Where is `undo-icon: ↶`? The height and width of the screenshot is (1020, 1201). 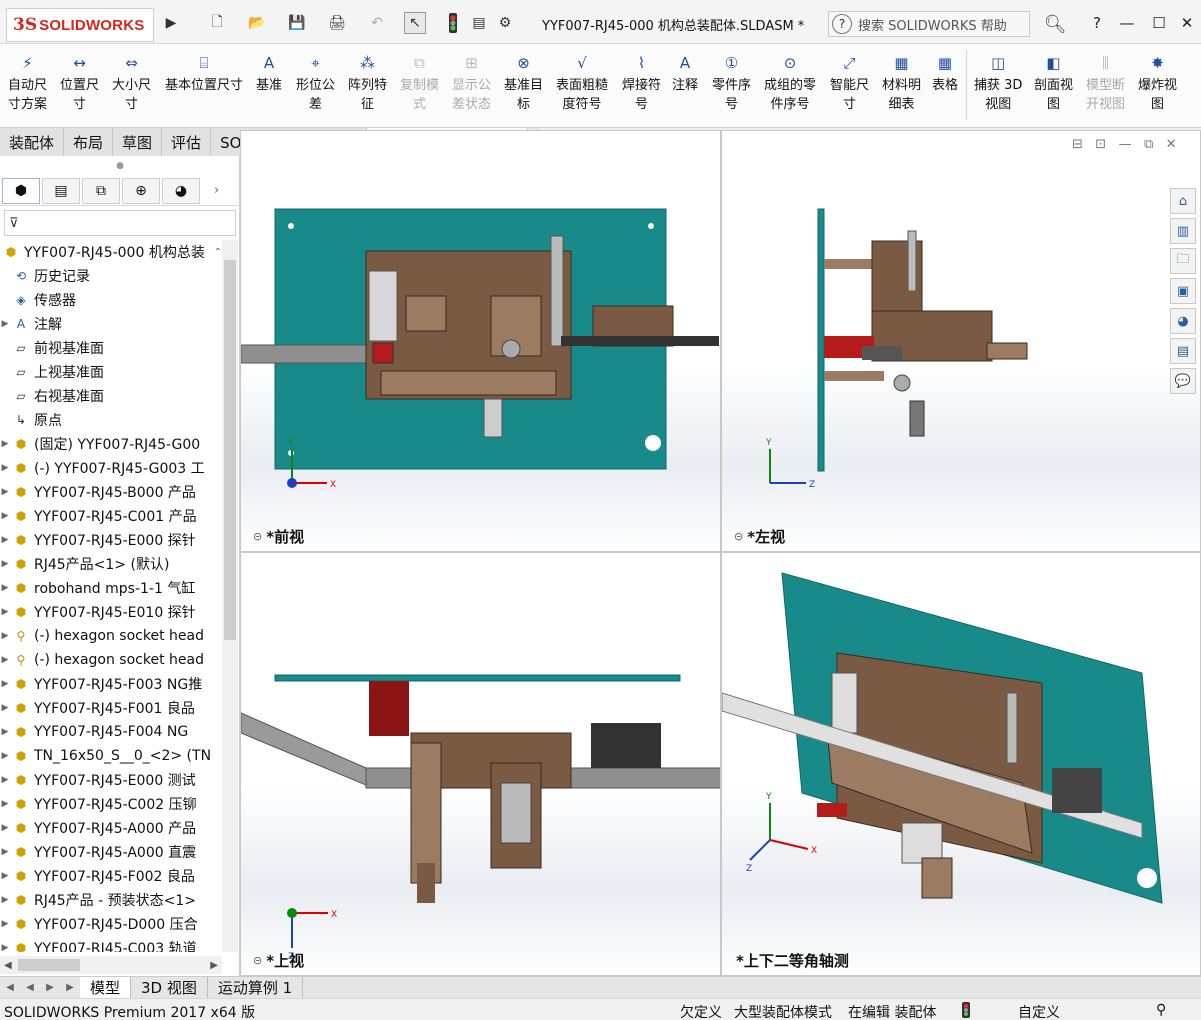
undo-icon: ↶ is located at coordinates (377, 23).